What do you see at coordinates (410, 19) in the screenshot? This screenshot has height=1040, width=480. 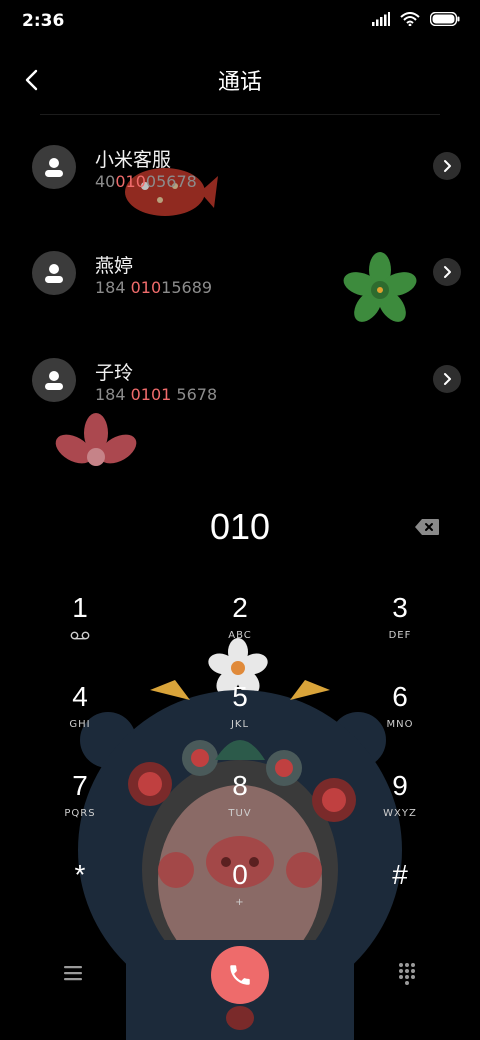 I see `wifi-icon` at bounding box center [410, 19].